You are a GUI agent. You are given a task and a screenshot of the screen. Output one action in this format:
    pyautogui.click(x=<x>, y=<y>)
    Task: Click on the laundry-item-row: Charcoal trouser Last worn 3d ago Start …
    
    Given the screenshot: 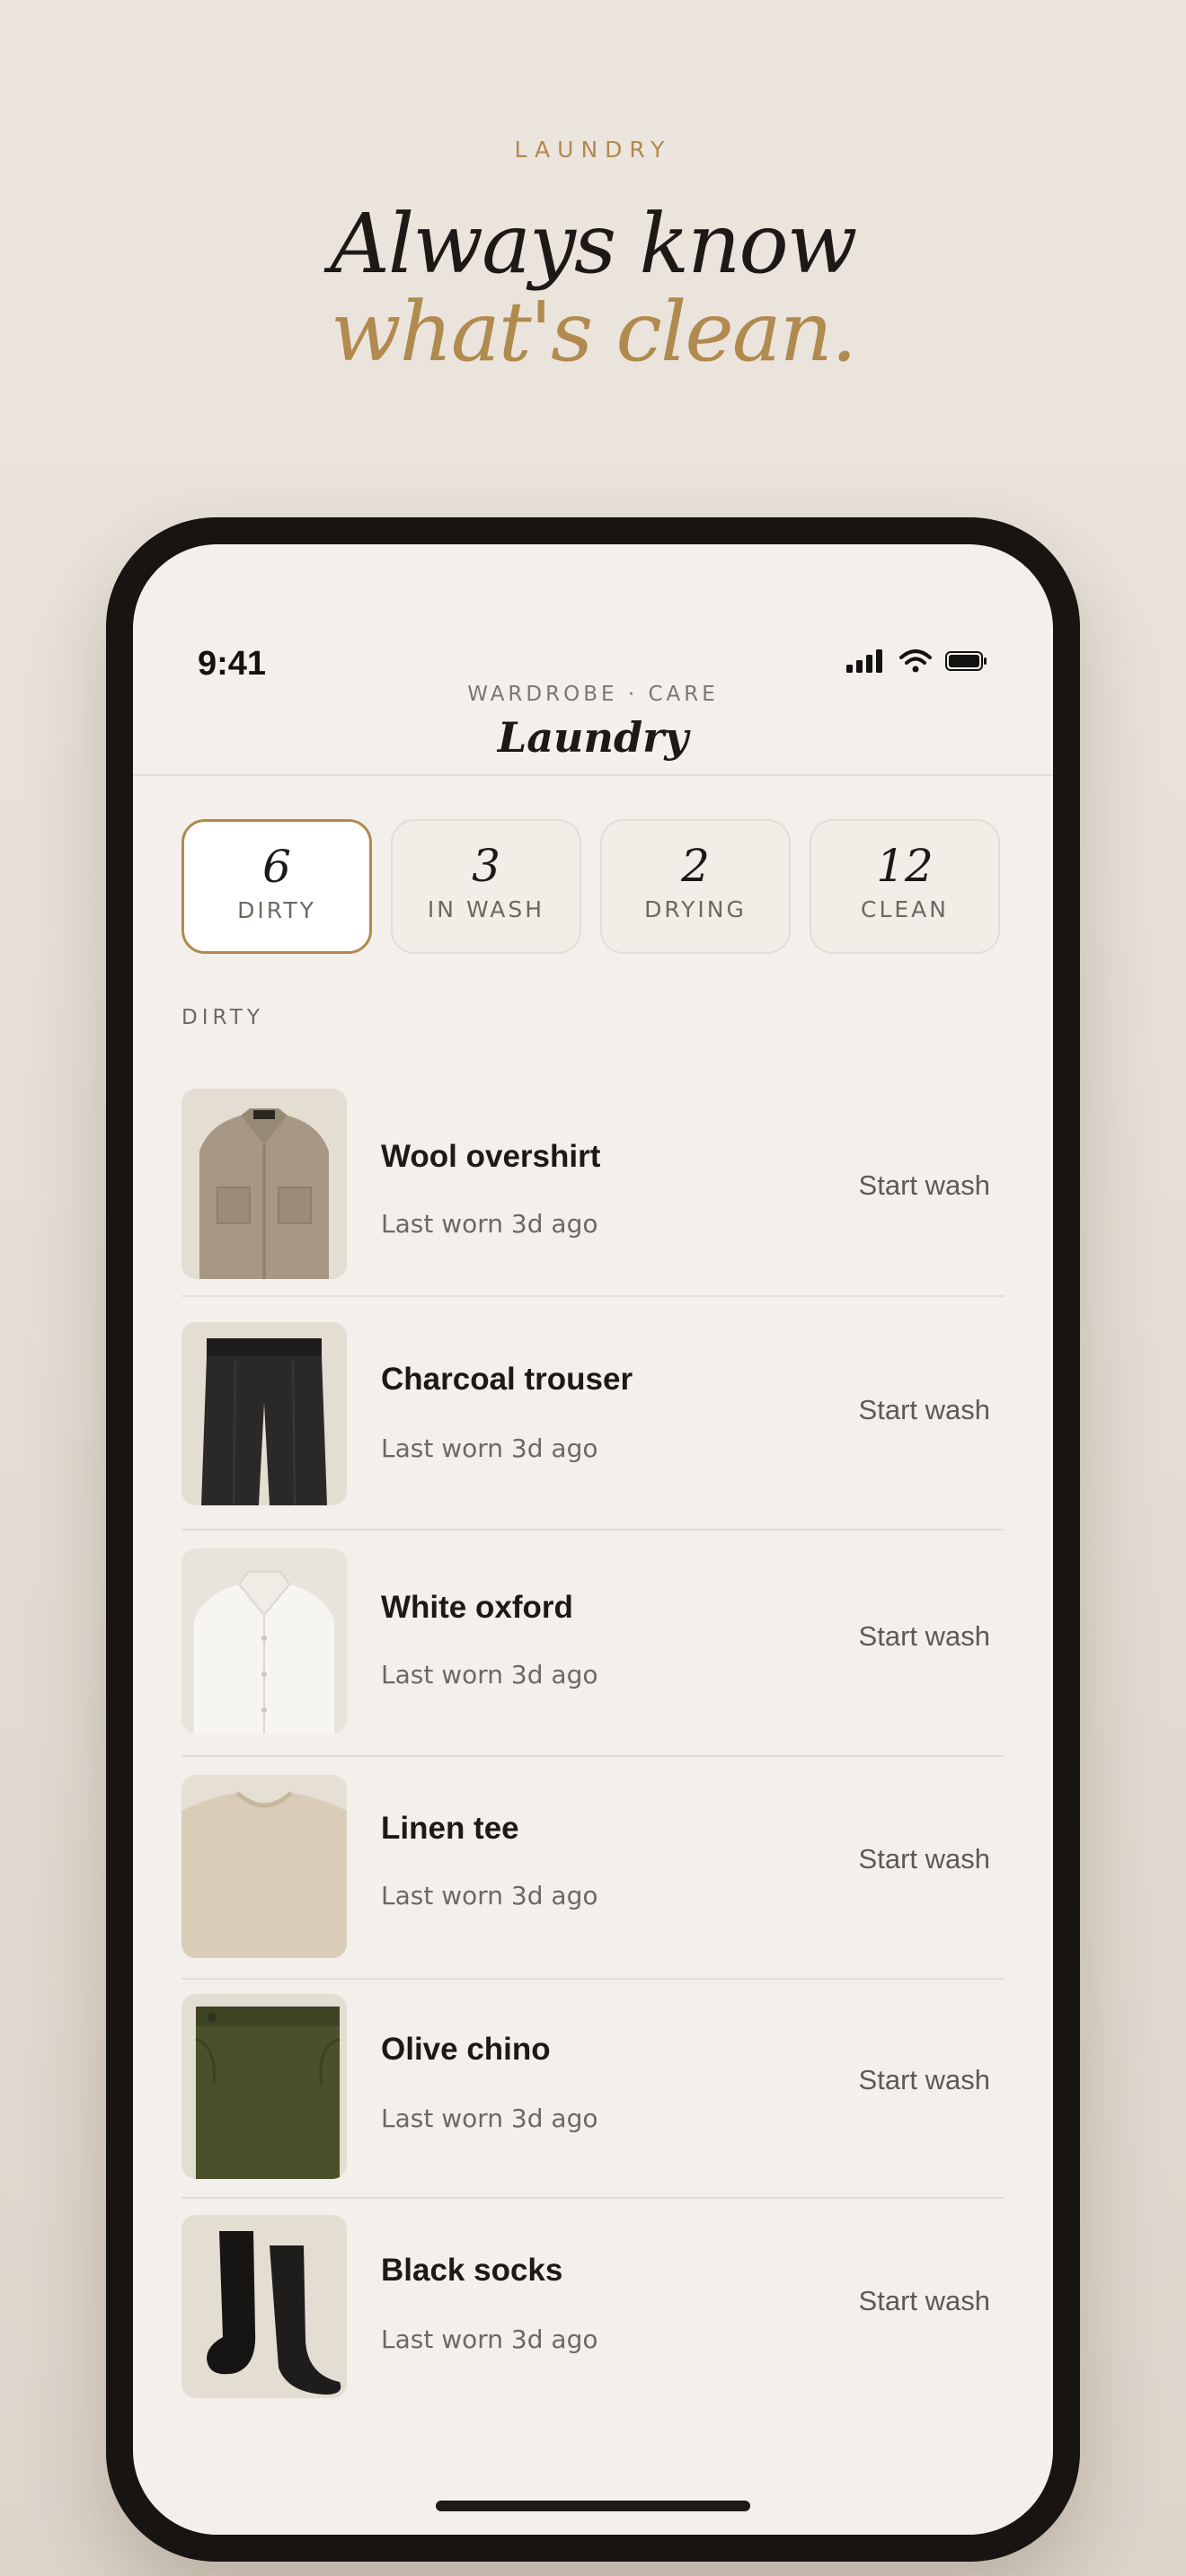 What is the action you would take?
    pyautogui.click(x=593, y=1426)
    